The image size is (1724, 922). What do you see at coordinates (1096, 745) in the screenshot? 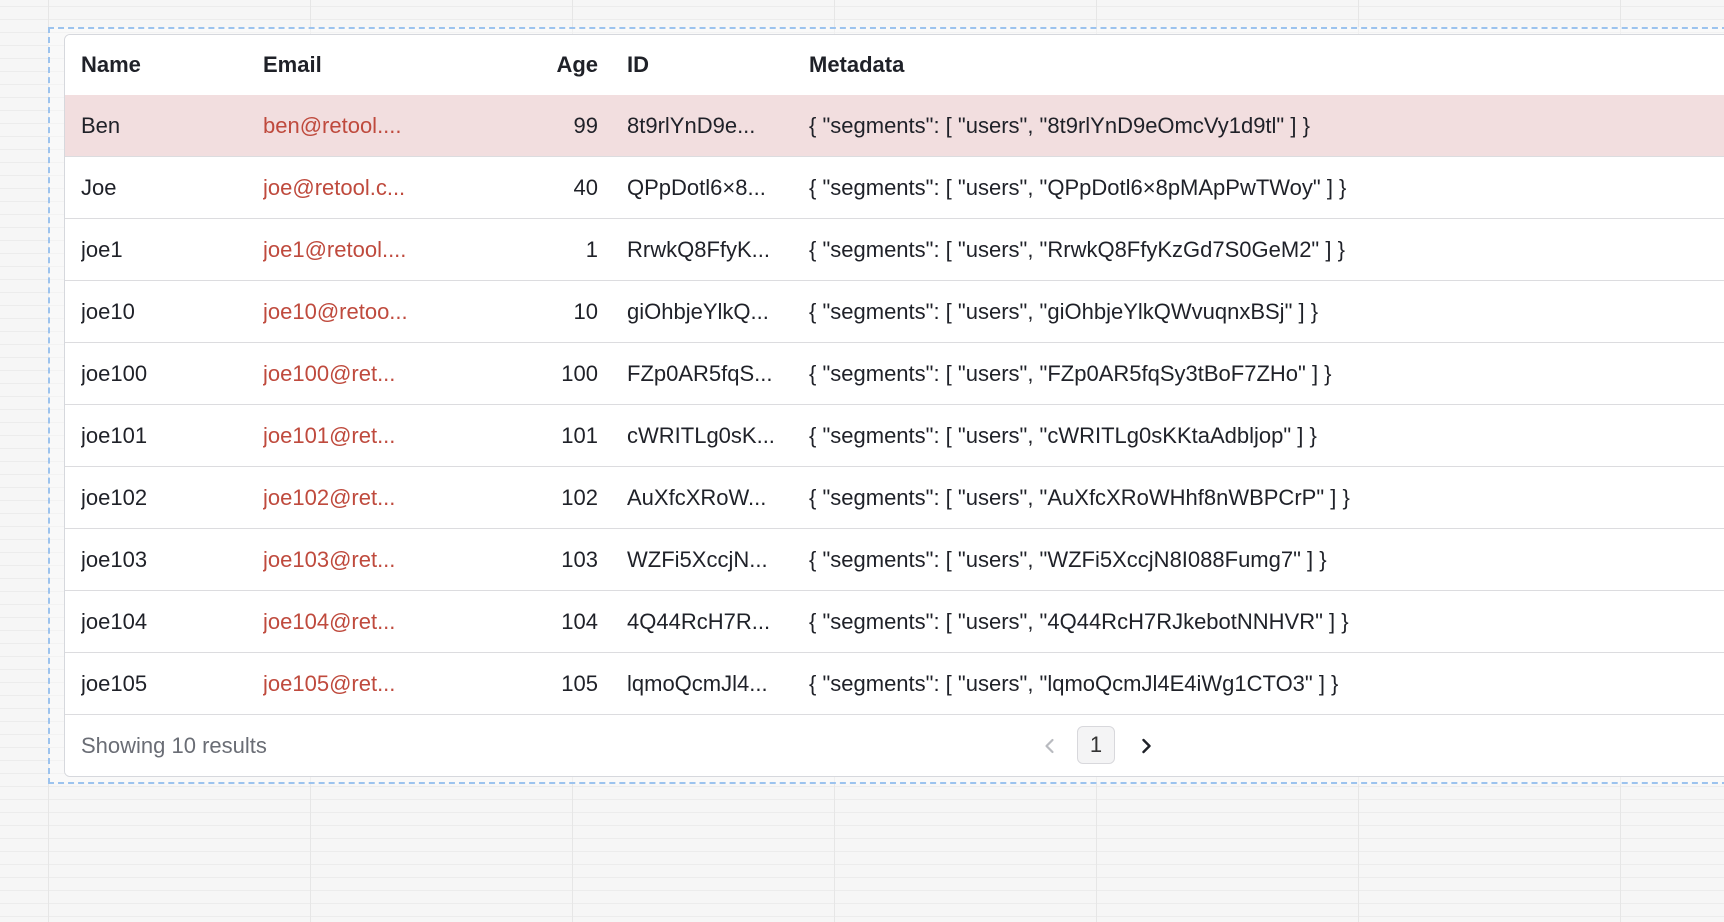
I see `page-number-button: 1` at bounding box center [1096, 745].